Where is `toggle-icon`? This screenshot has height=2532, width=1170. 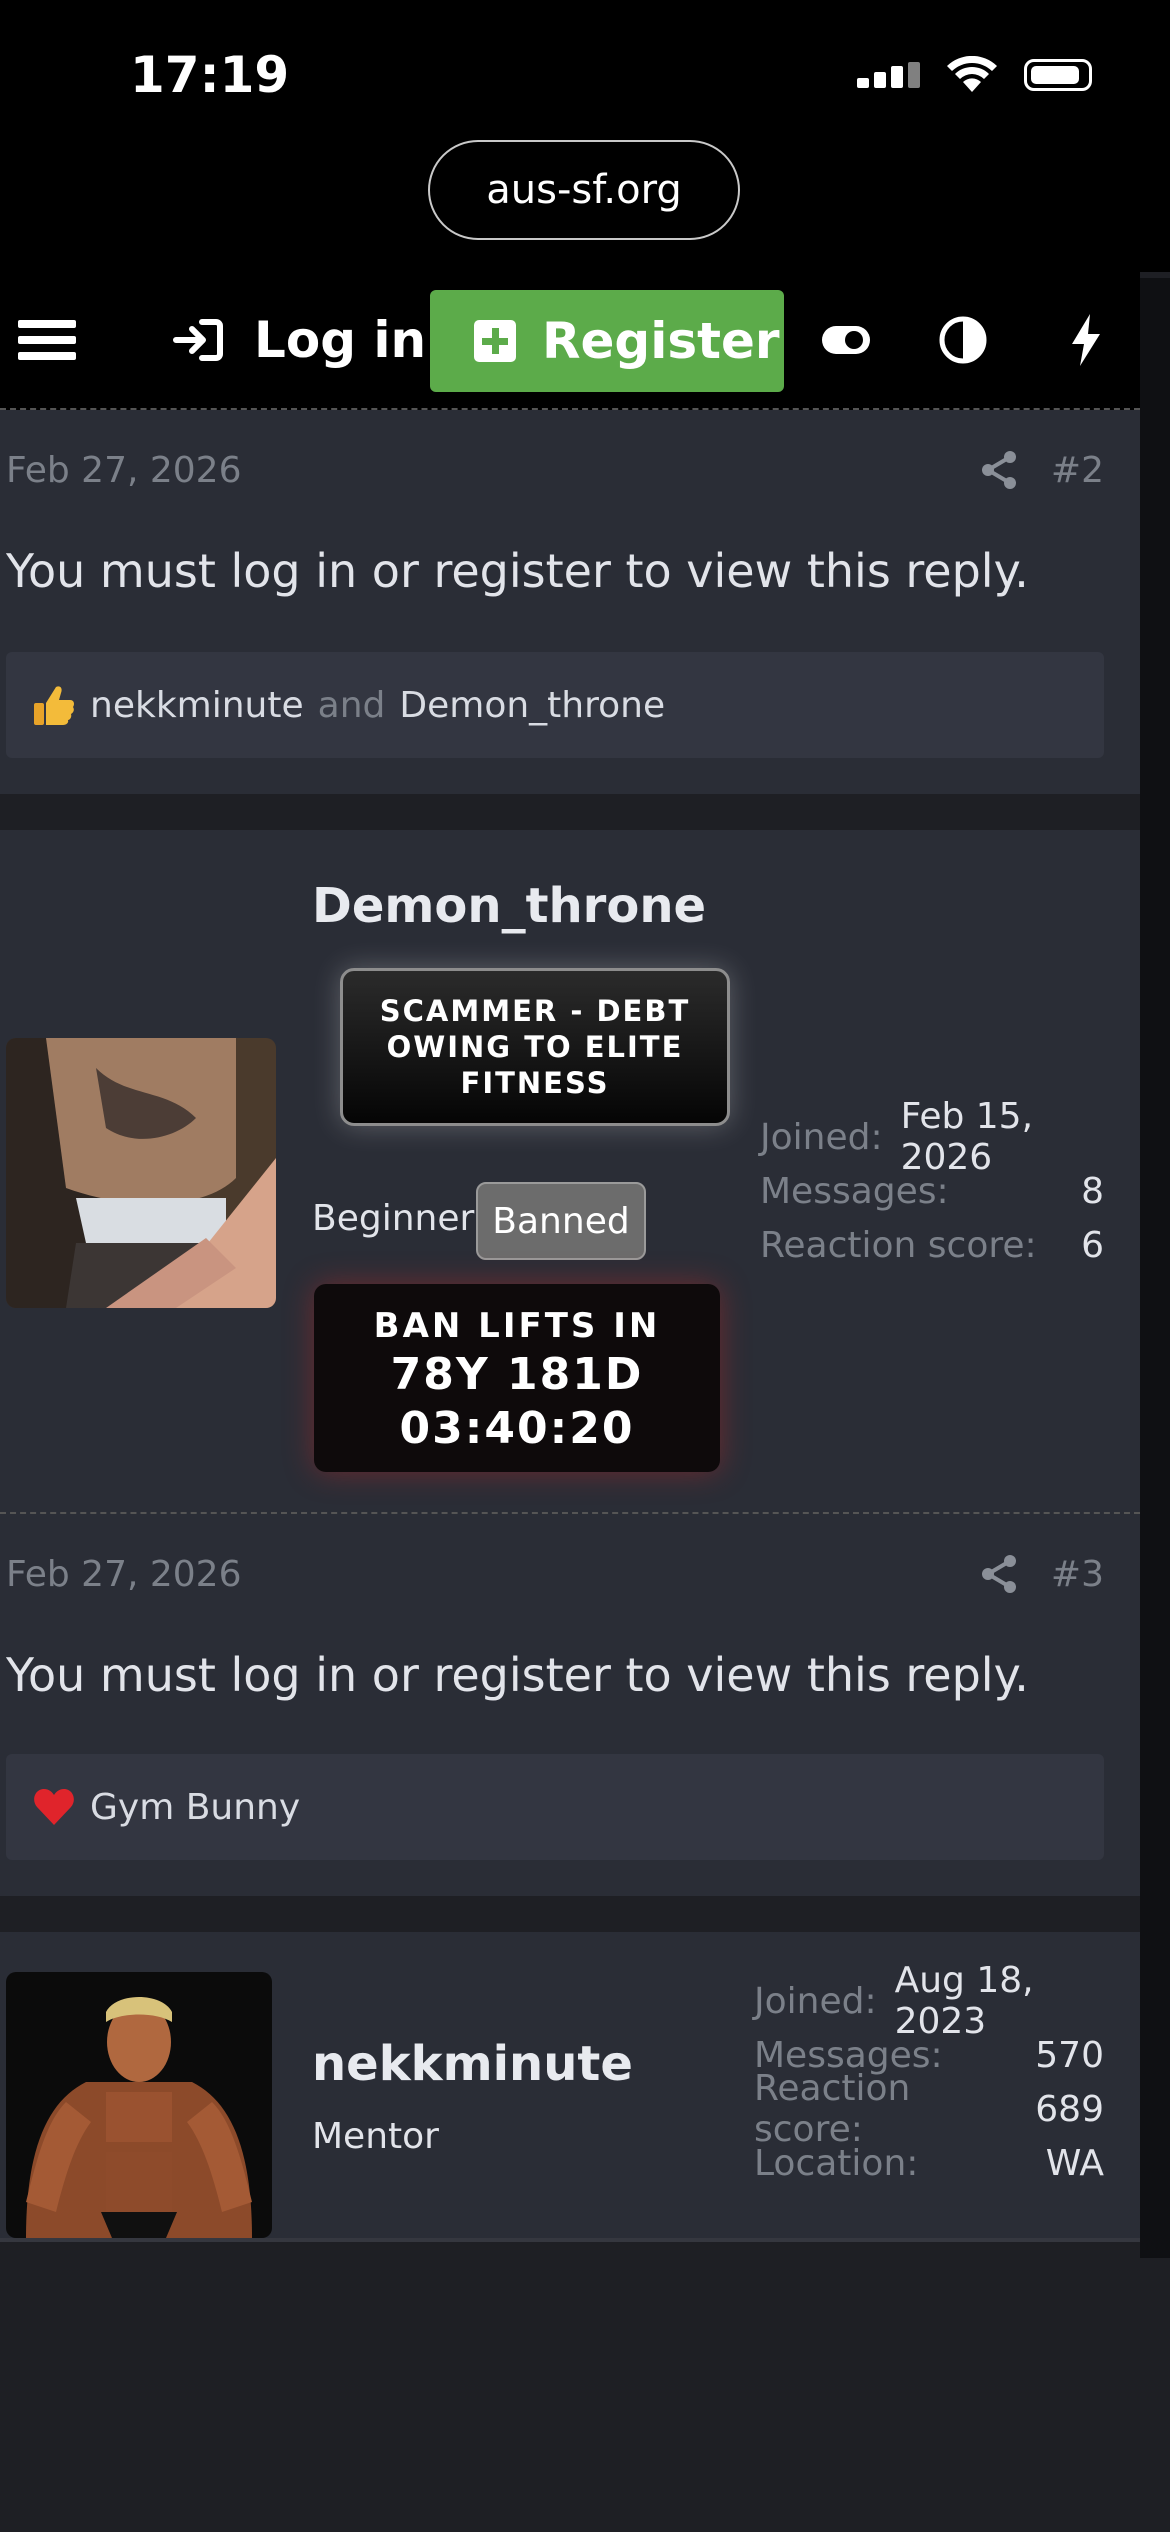 toggle-icon is located at coordinates (846, 340).